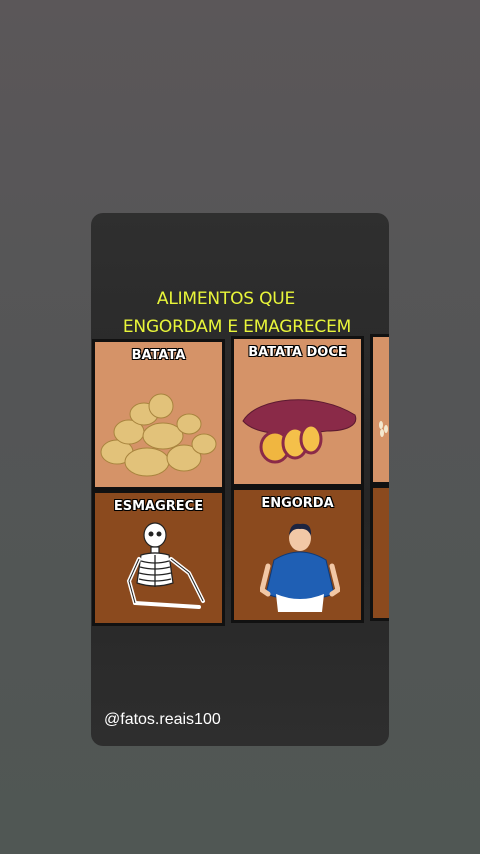  I want to click on panel-label-esmagrece: ESMAGRECE, so click(158, 506).